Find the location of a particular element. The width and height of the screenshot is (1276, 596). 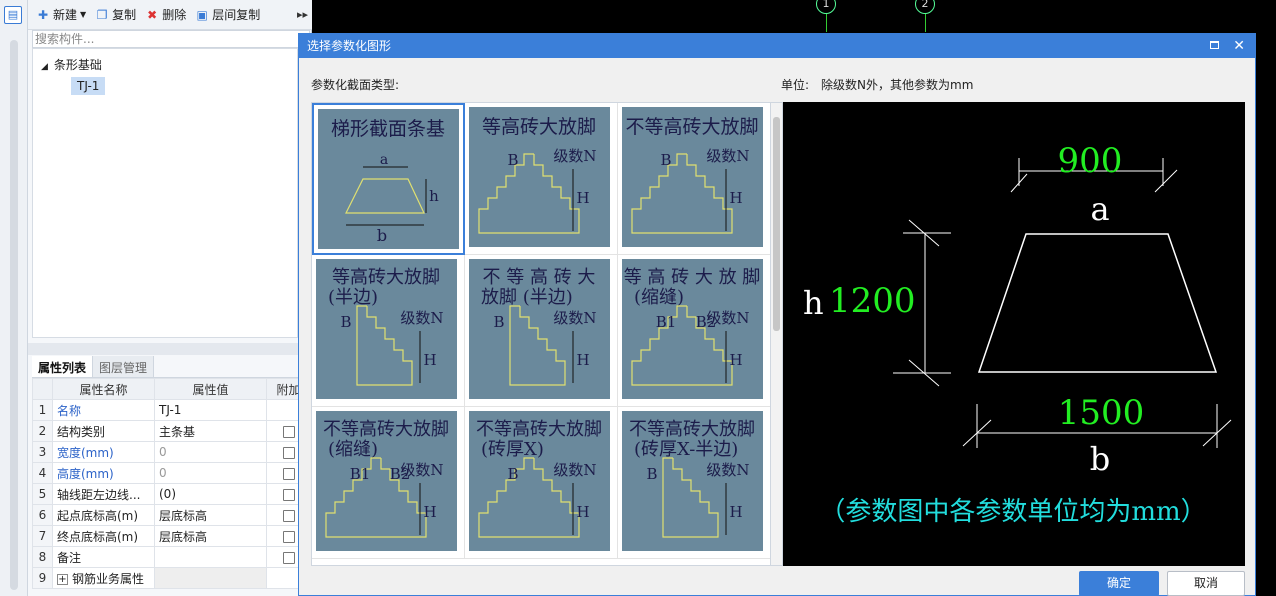

shape-title: 不等高砖大放脚 is located at coordinates (539, 429).